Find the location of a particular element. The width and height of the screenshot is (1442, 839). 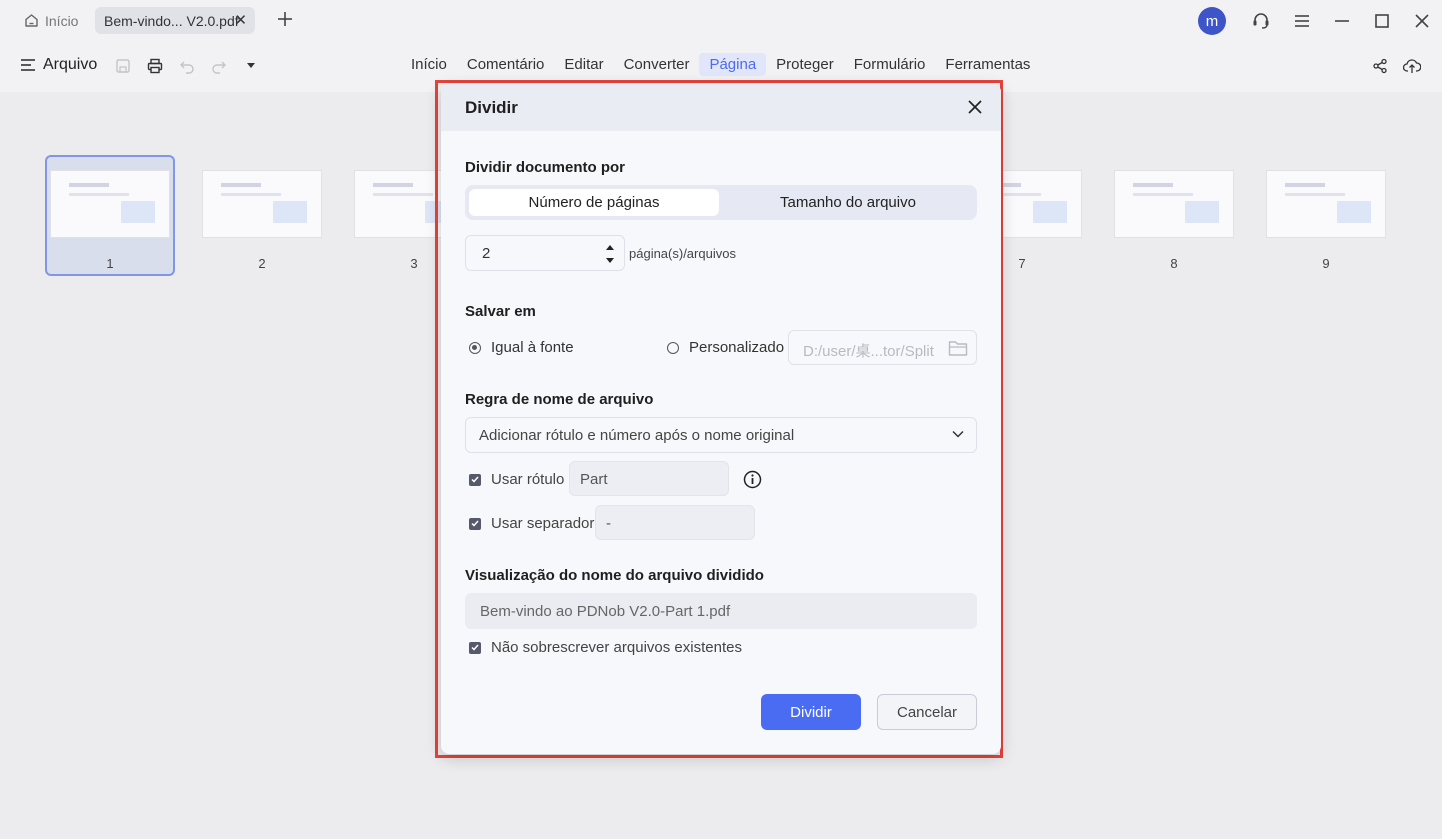

split-filename-preview-value: Bem-vindo ao PDNob V2.0-Part 1.pdf is located at coordinates (605, 611).